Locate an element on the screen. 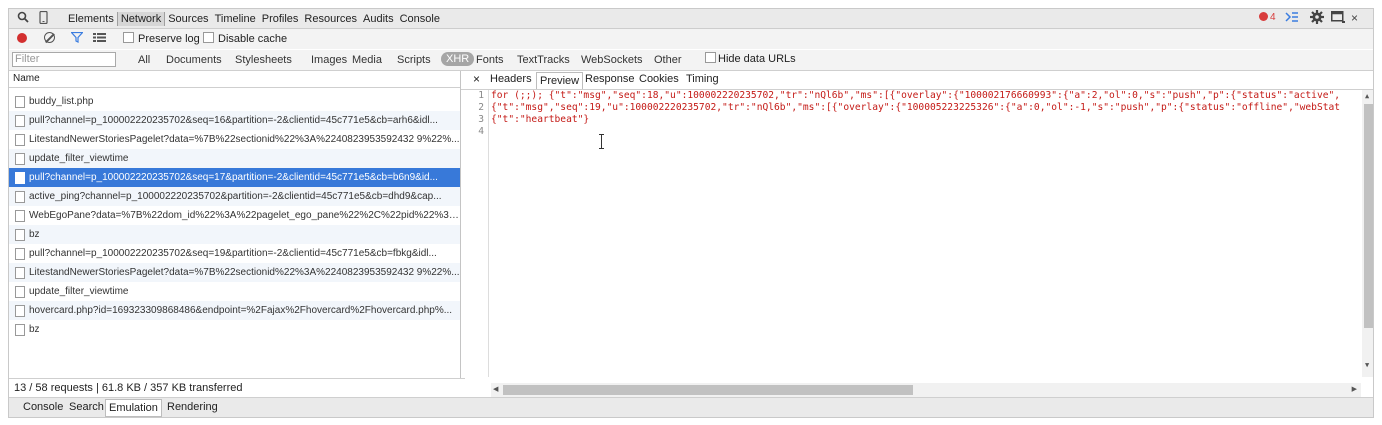  filter-images: Images is located at coordinates (329, 60).